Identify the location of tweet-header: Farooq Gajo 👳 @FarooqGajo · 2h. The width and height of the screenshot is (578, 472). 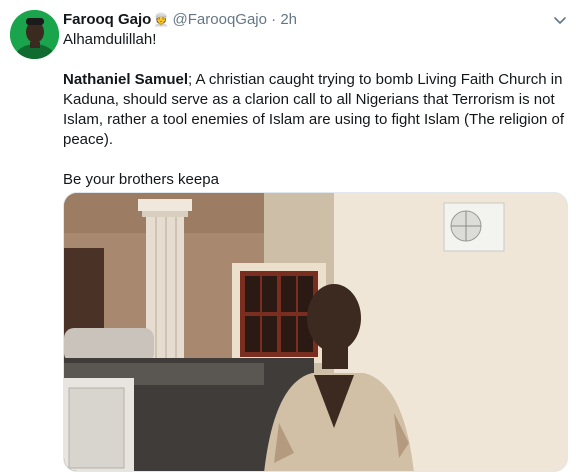
(305, 20).